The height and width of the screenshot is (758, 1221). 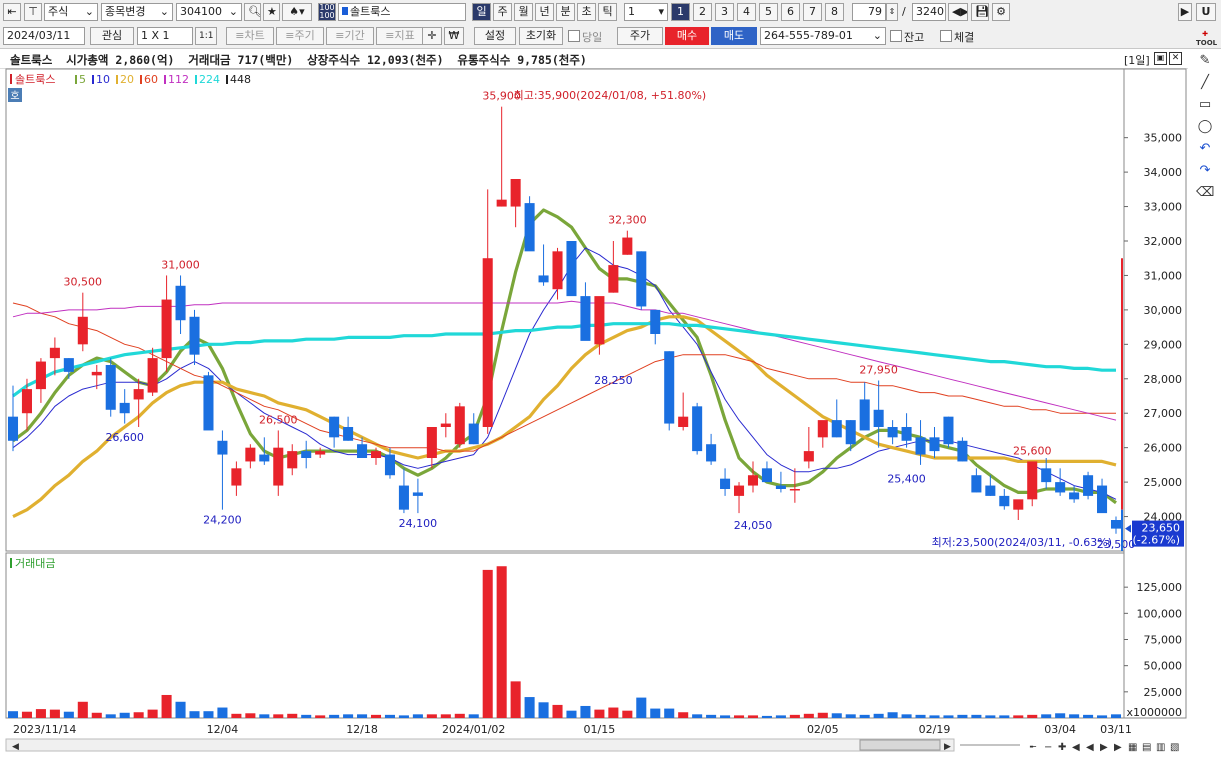 I want to click on period-tab-6: 틱, so click(x=607, y=12).